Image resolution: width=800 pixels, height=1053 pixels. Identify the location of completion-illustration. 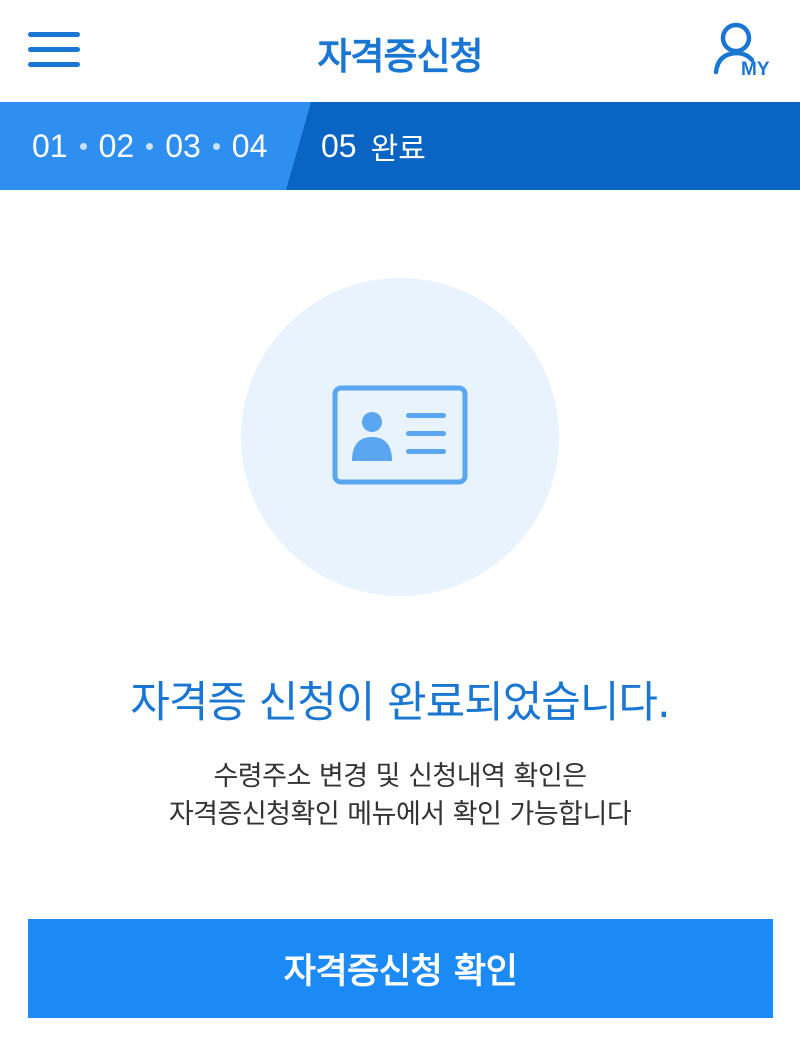
(400, 437).